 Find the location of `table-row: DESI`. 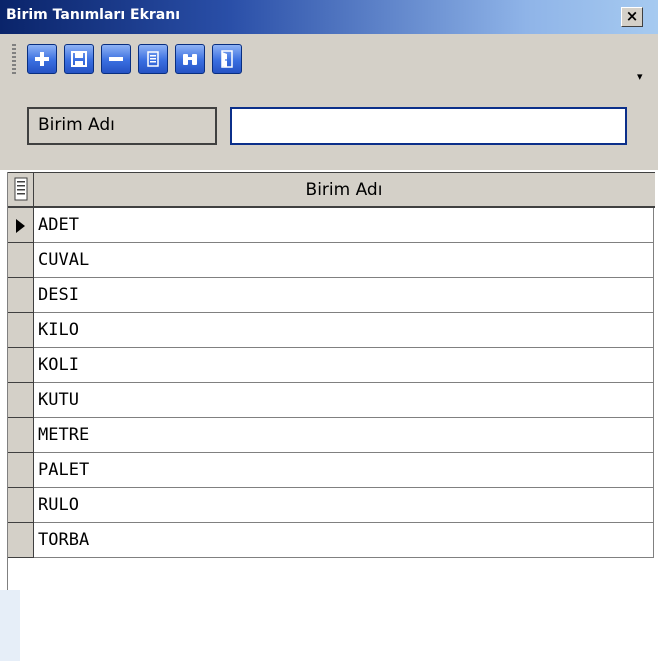

table-row: DESI is located at coordinates (331, 296).